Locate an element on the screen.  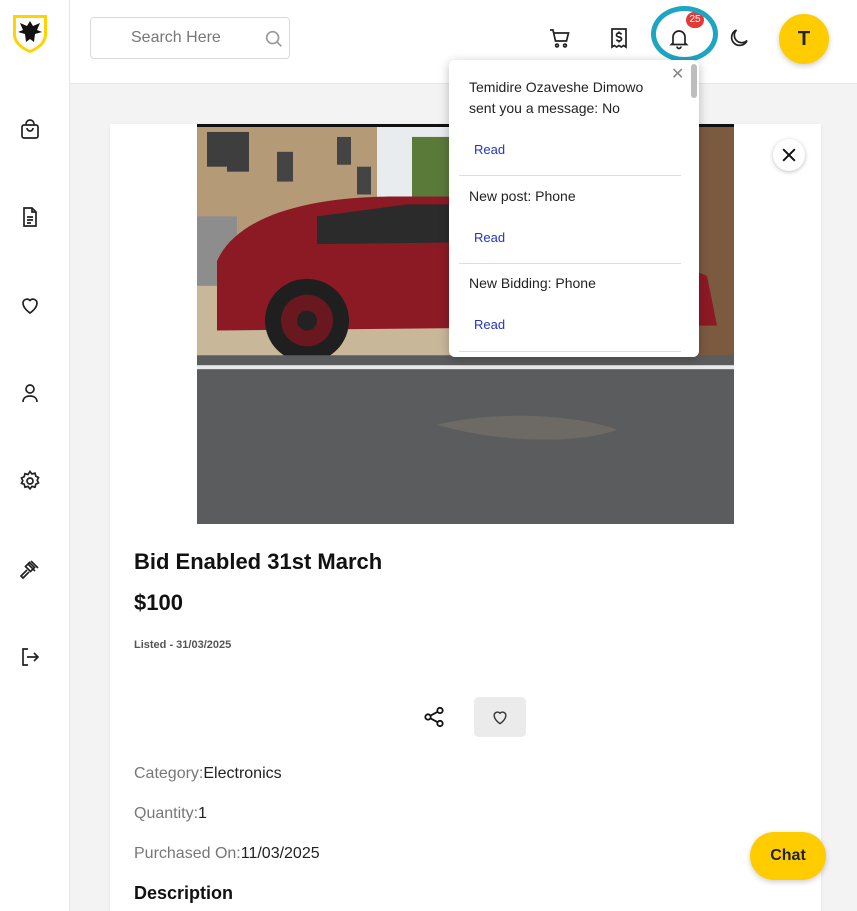
sidebar-item-logout is located at coordinates (30, 657).